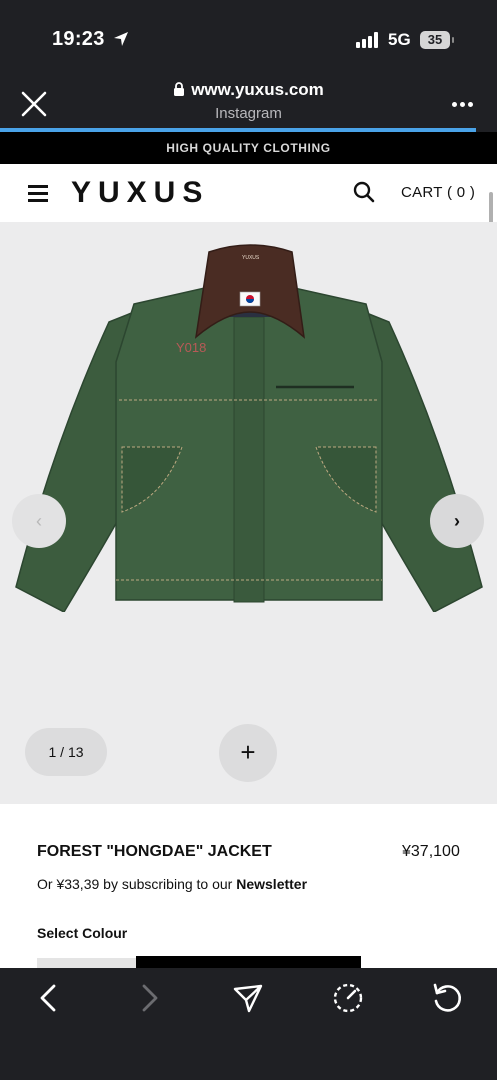  I want to click on product-title: FOREST "HONGDAE" JACKET, so click(154, 851).